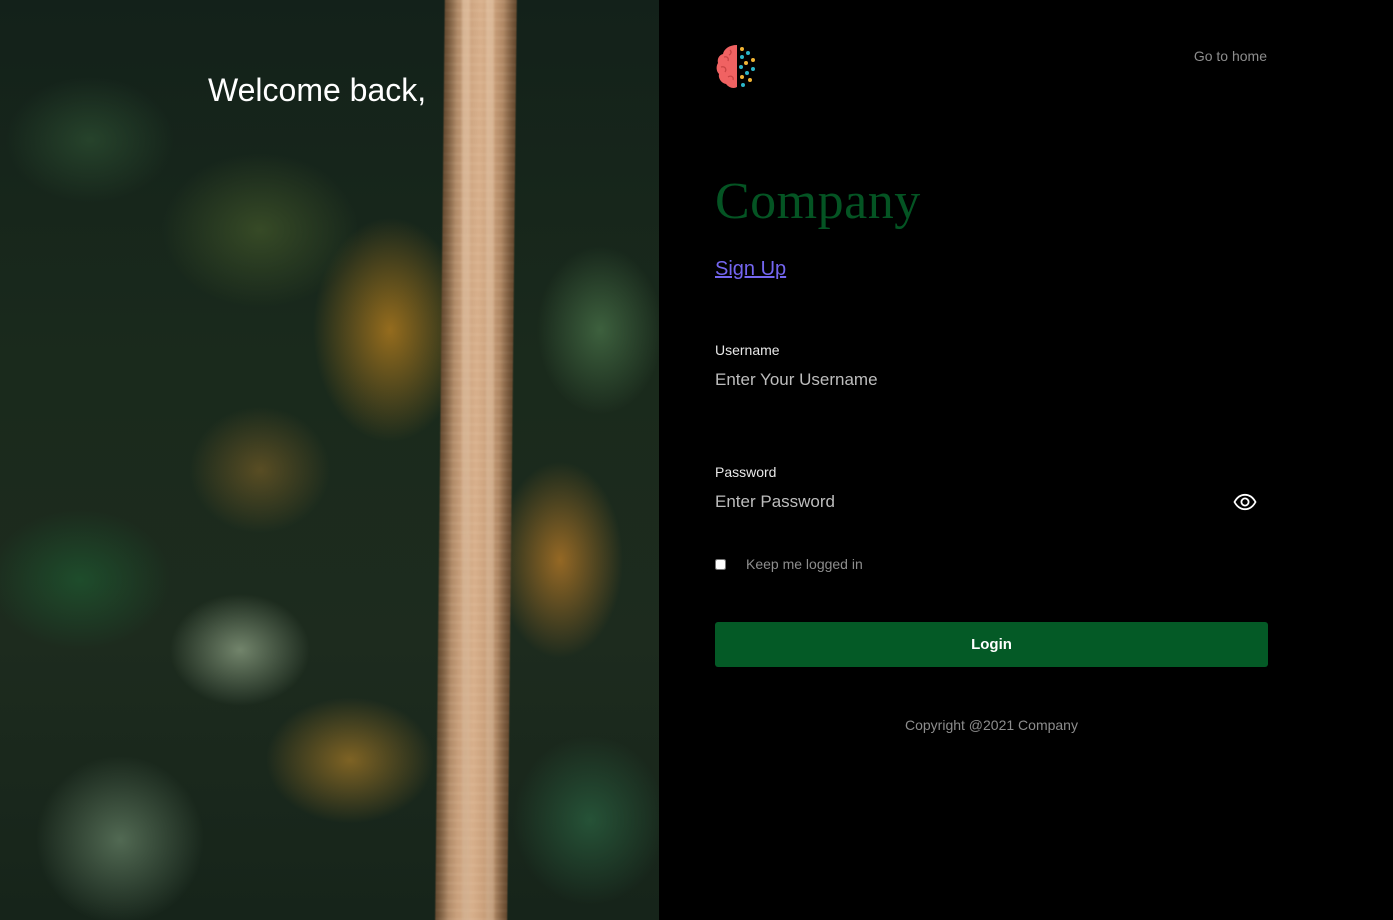  I want to click on company-name: Company, so click(818, 201).